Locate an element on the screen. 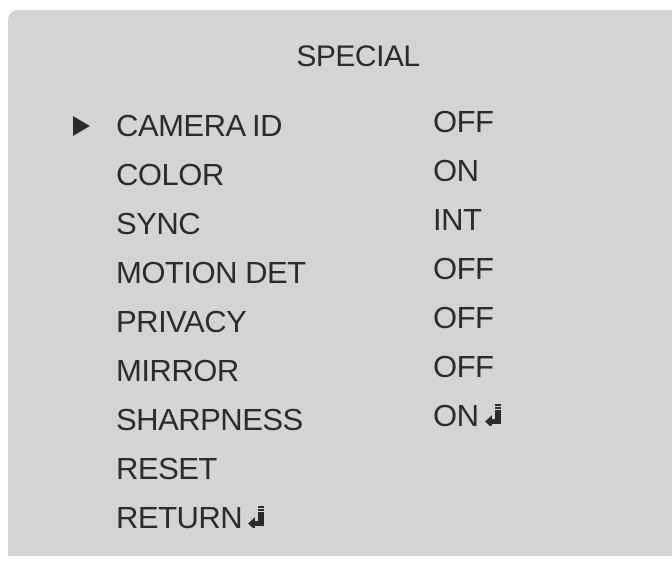 The width and height of the screenshot is (672, 562). menu-item-reset: RESET is located at coordinates (308, 474).